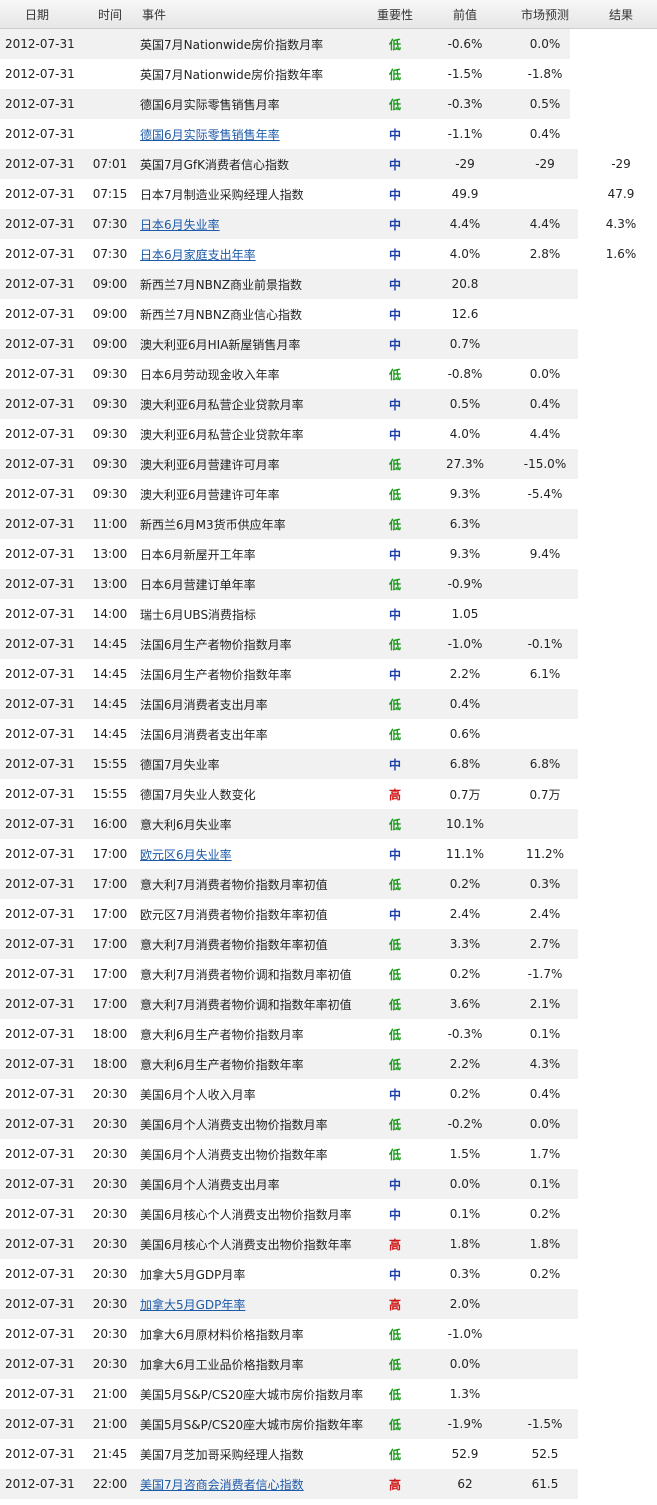  What do you see at coordinates (328, 614) in the screenshot?
I see `table-row: 2012-07-31 14:00 瑞士6月UBS消费指标 中 1.05` at bounding box center [328, 614].